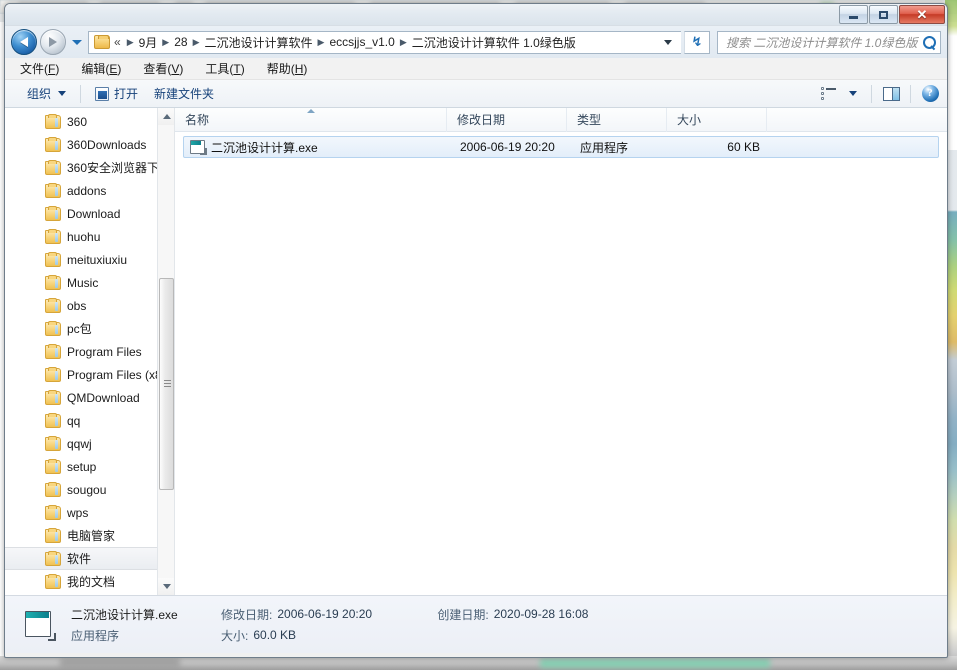 The height and width of the screenshot is (670, 957). I want to click on search-input: 搜索 二沉池设计计算软件 1.0绿色版, so click(829, 42).